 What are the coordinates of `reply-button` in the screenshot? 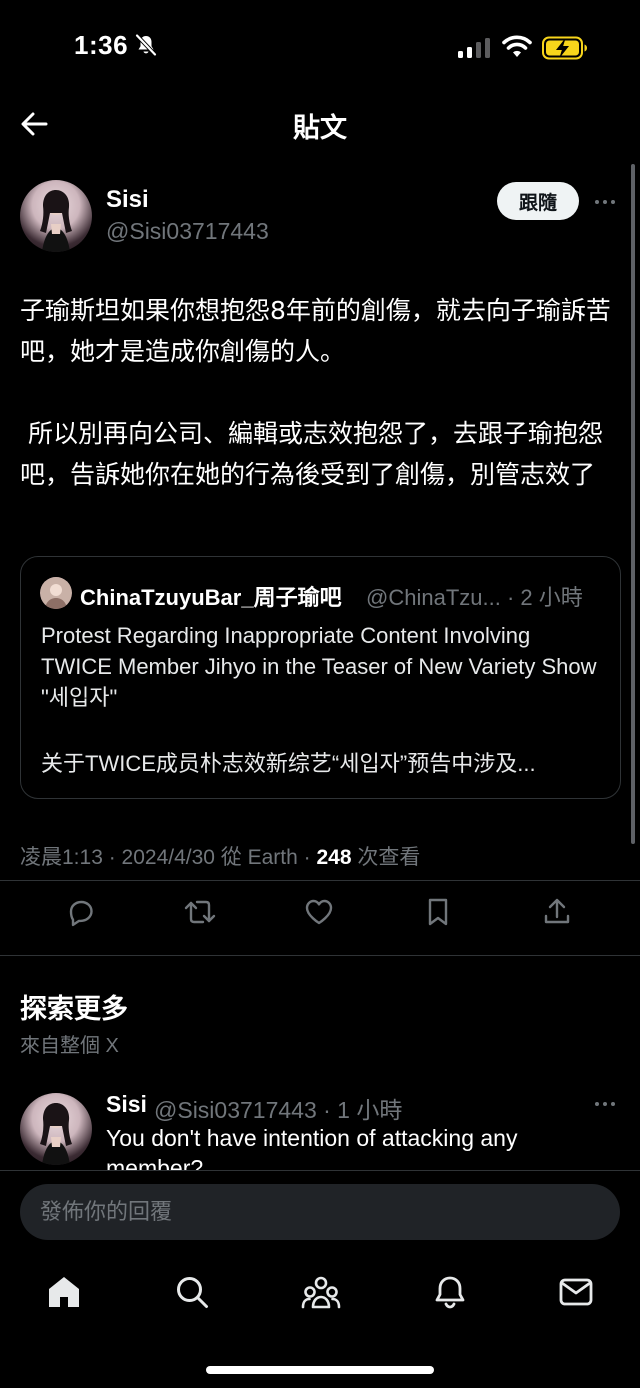 It's located at (81, 912).